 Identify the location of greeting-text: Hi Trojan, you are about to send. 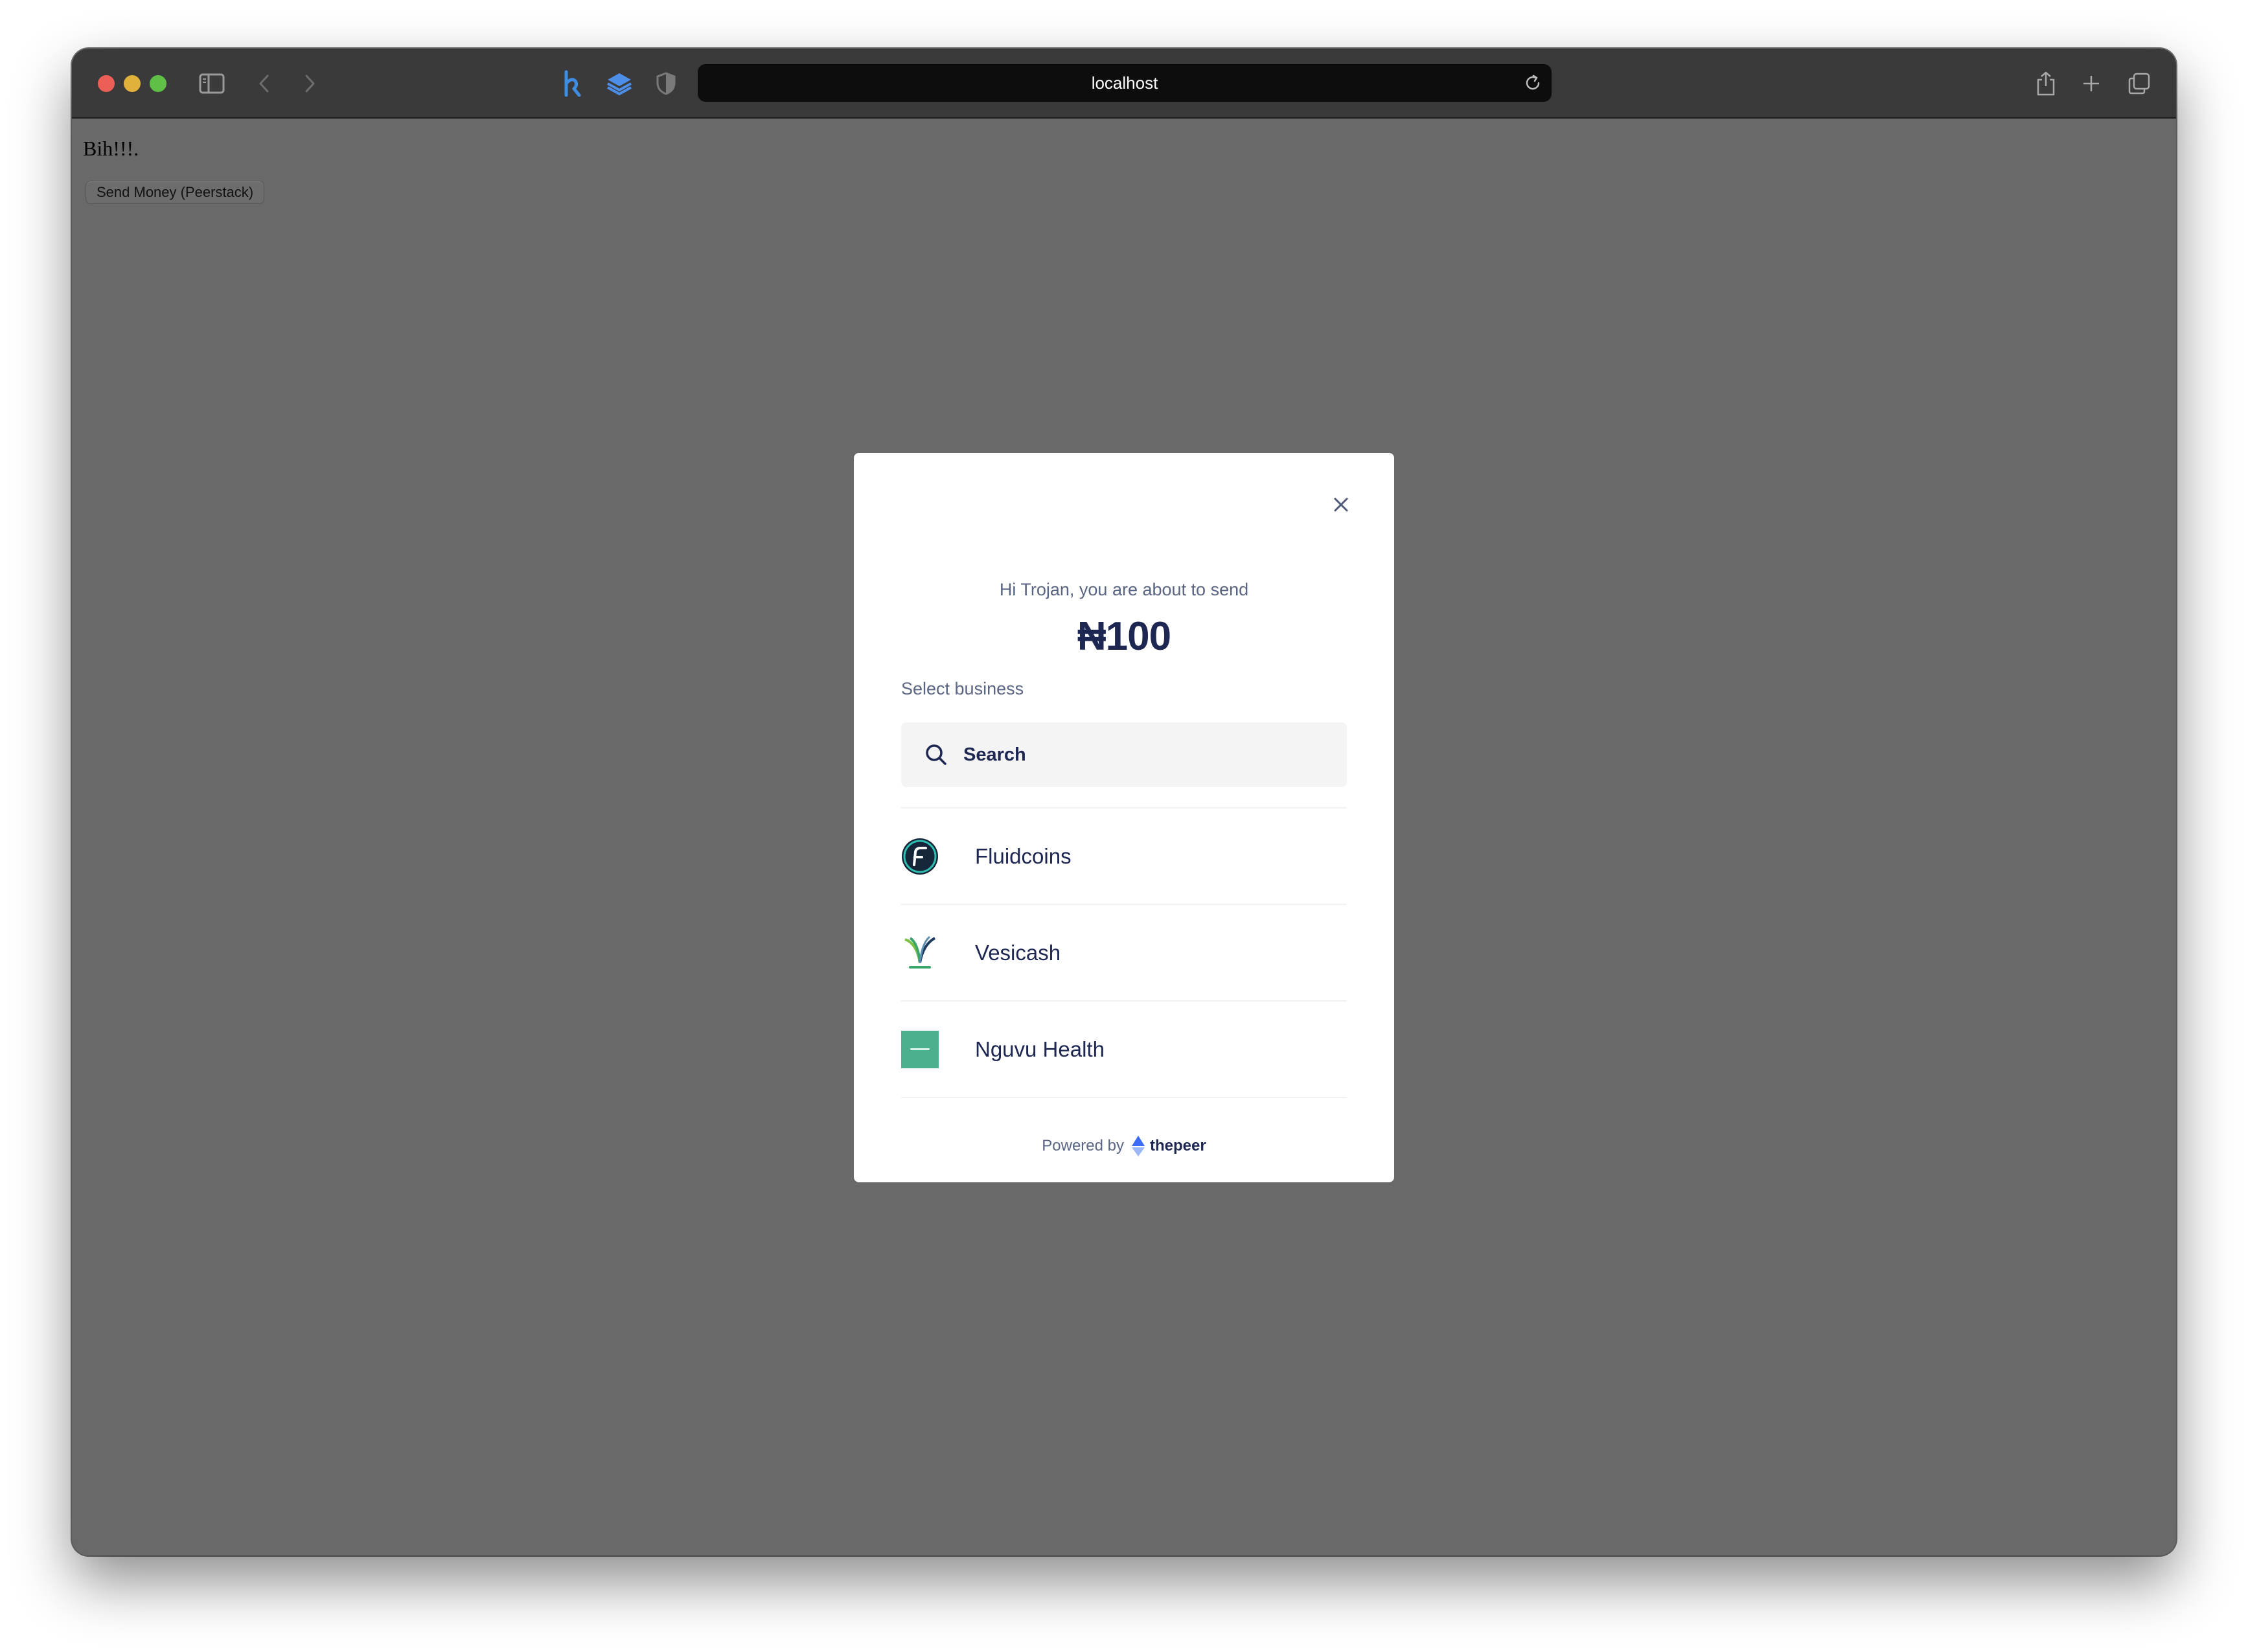
(1124, 589).